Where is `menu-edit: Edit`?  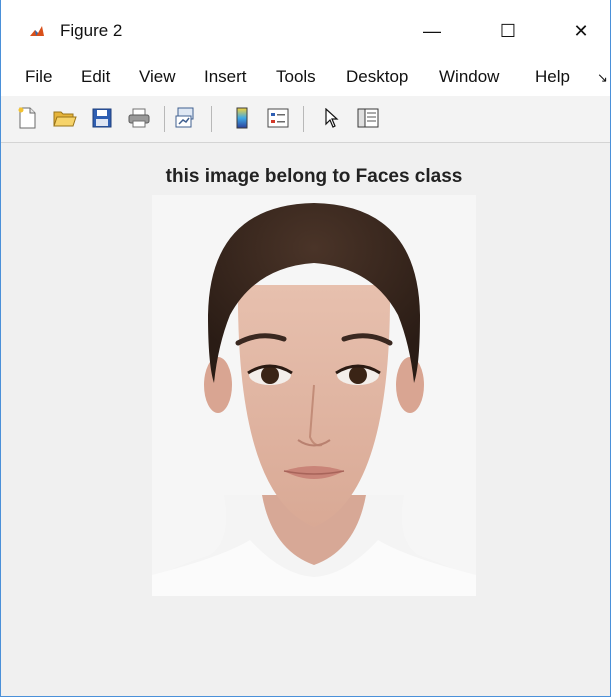 menu-edit: Edit is located at coordinates (95, 77).